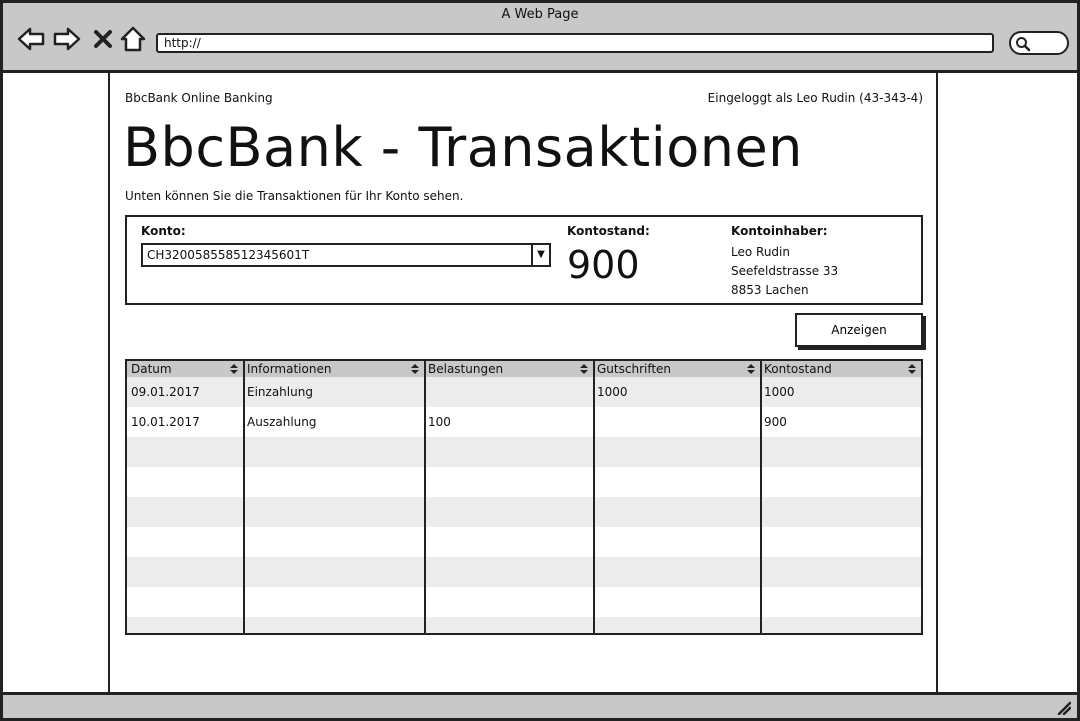 The height and width of the screenshot is (721, 1080). Describe the element at coordinates (775, 422) in the screenshot. I see `table-cell: 900` at that location.